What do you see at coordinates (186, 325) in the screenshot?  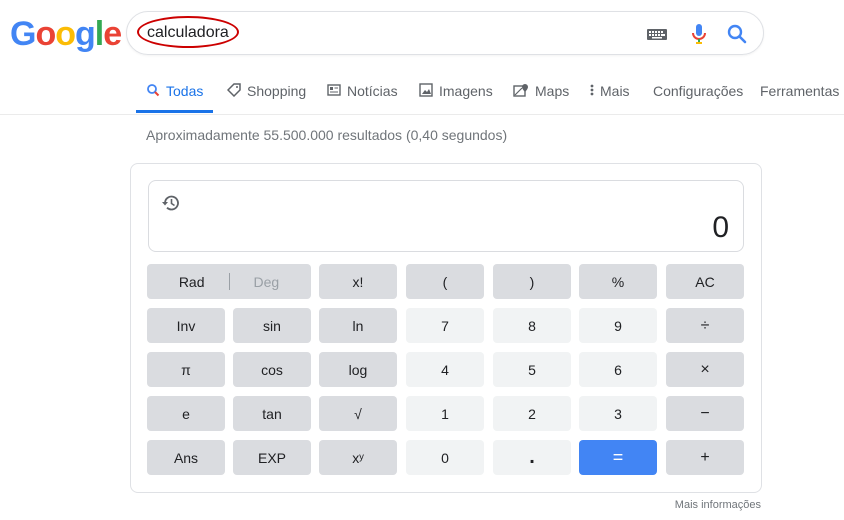 I see `inverse-button: Inv` at bounding box center [186, 325].